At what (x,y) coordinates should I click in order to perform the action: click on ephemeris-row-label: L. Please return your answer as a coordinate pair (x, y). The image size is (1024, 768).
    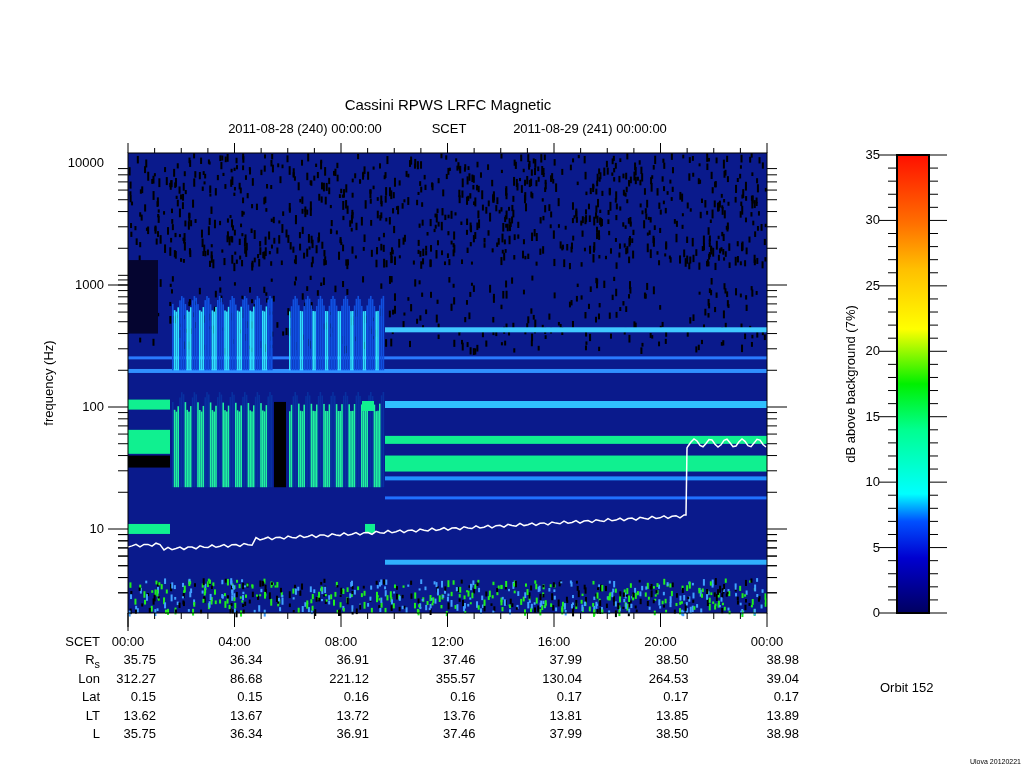
    Looking at the image, I should click on (96, 733).